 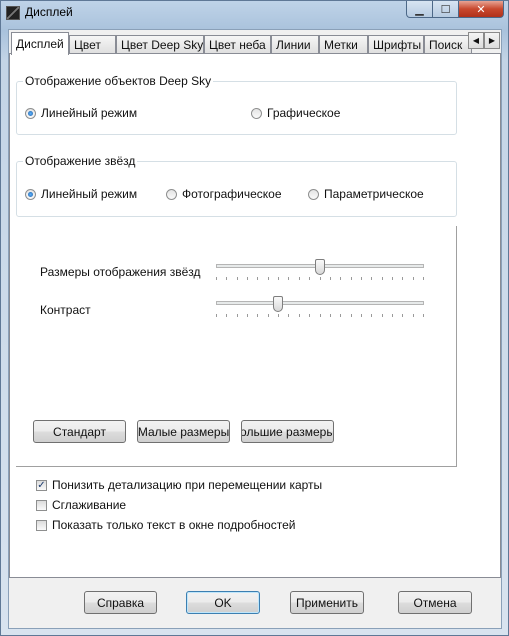 I want to click on large-sizes-button: ольшие размеры, so click(x=287, y=431).